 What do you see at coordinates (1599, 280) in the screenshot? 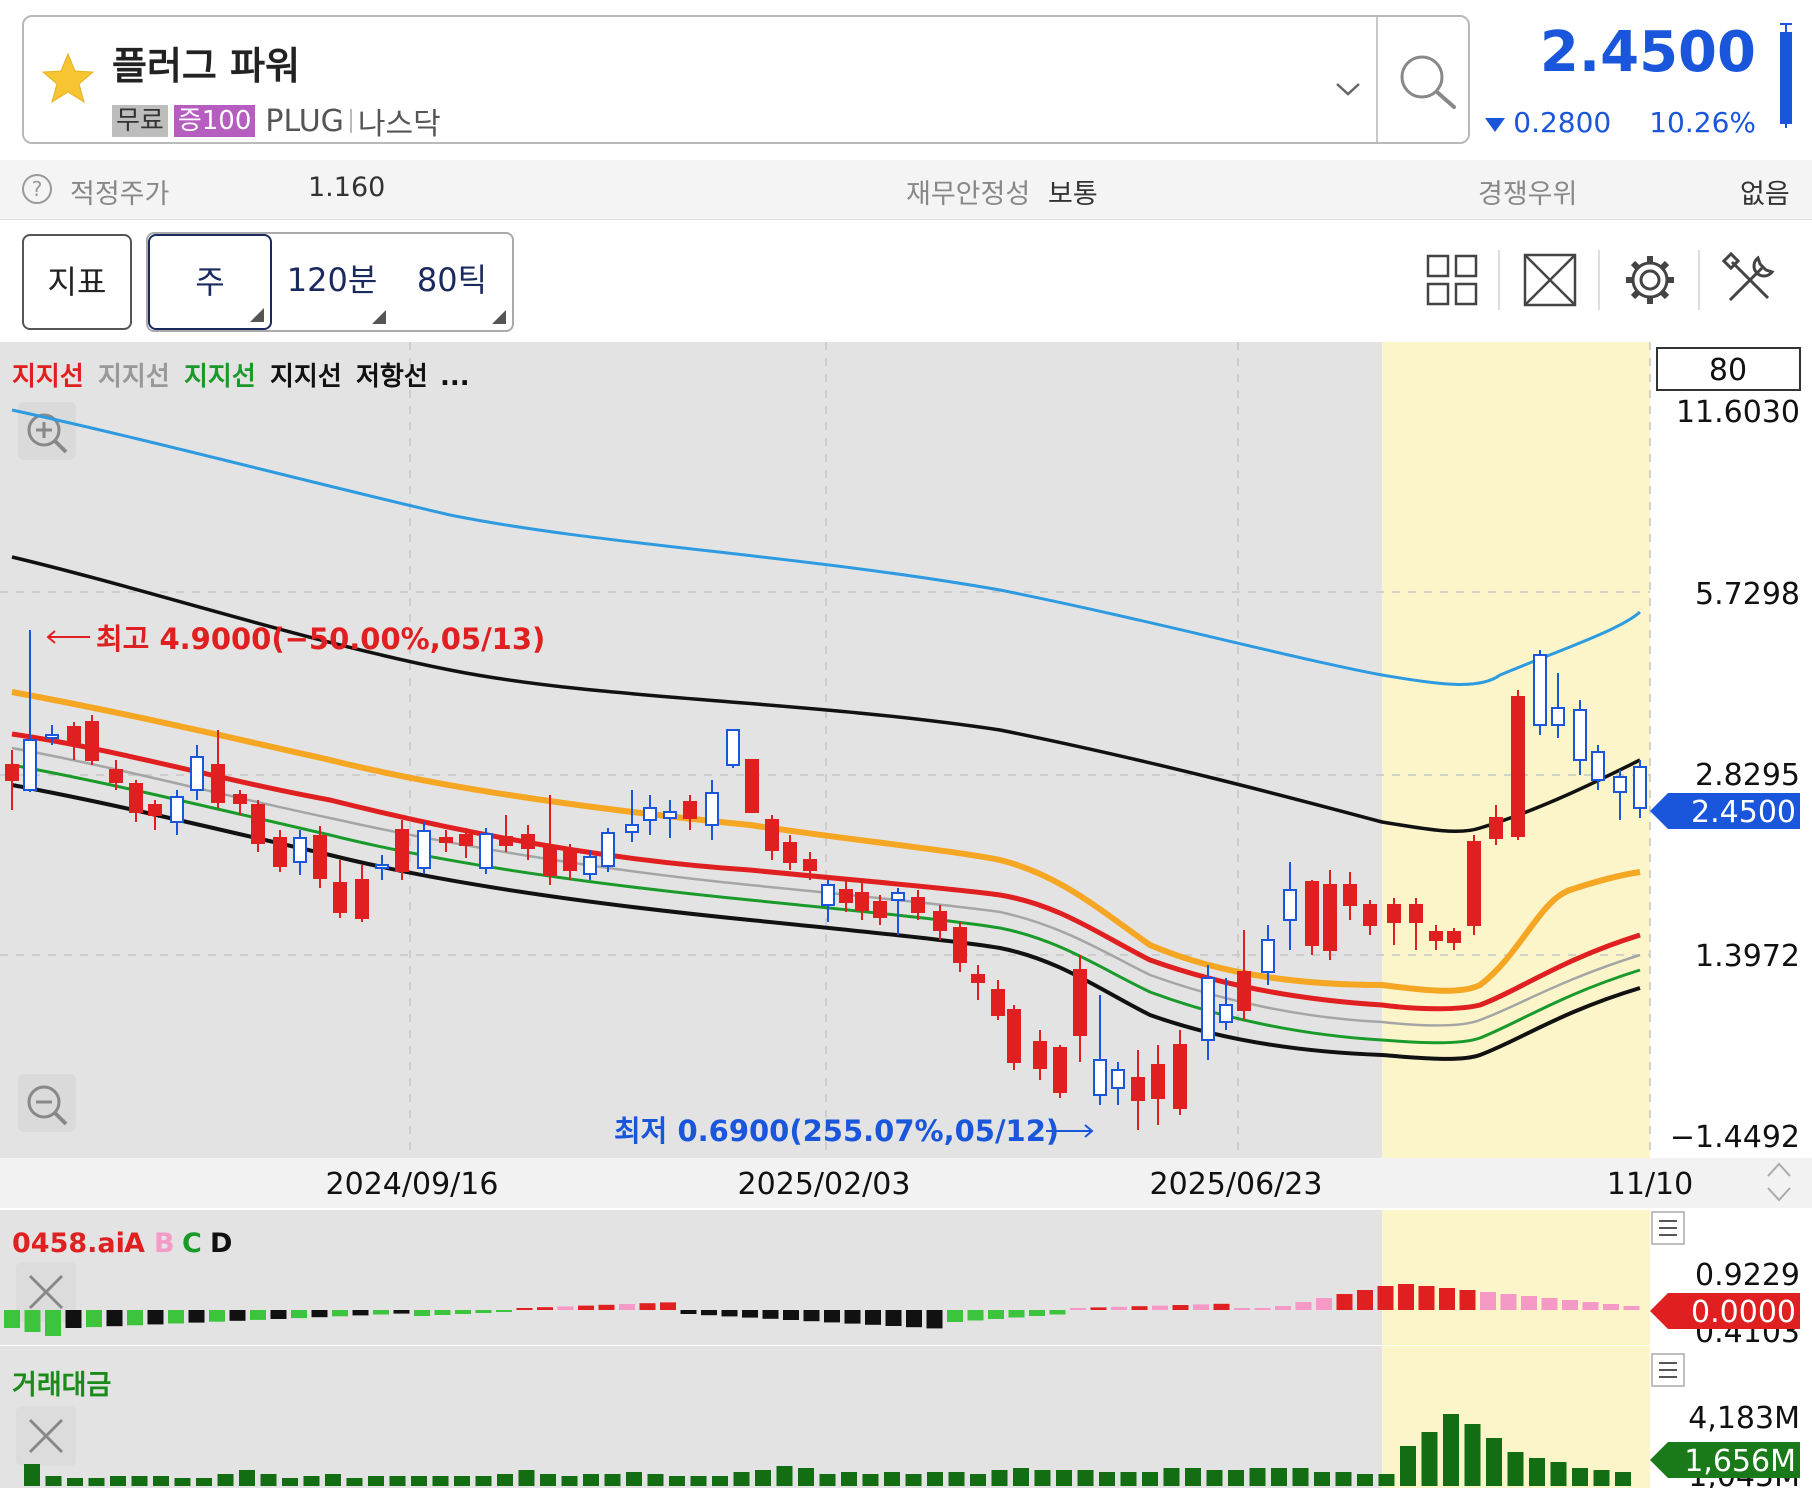
I see `toolbar-separator` at bounding box center [1599, 280].